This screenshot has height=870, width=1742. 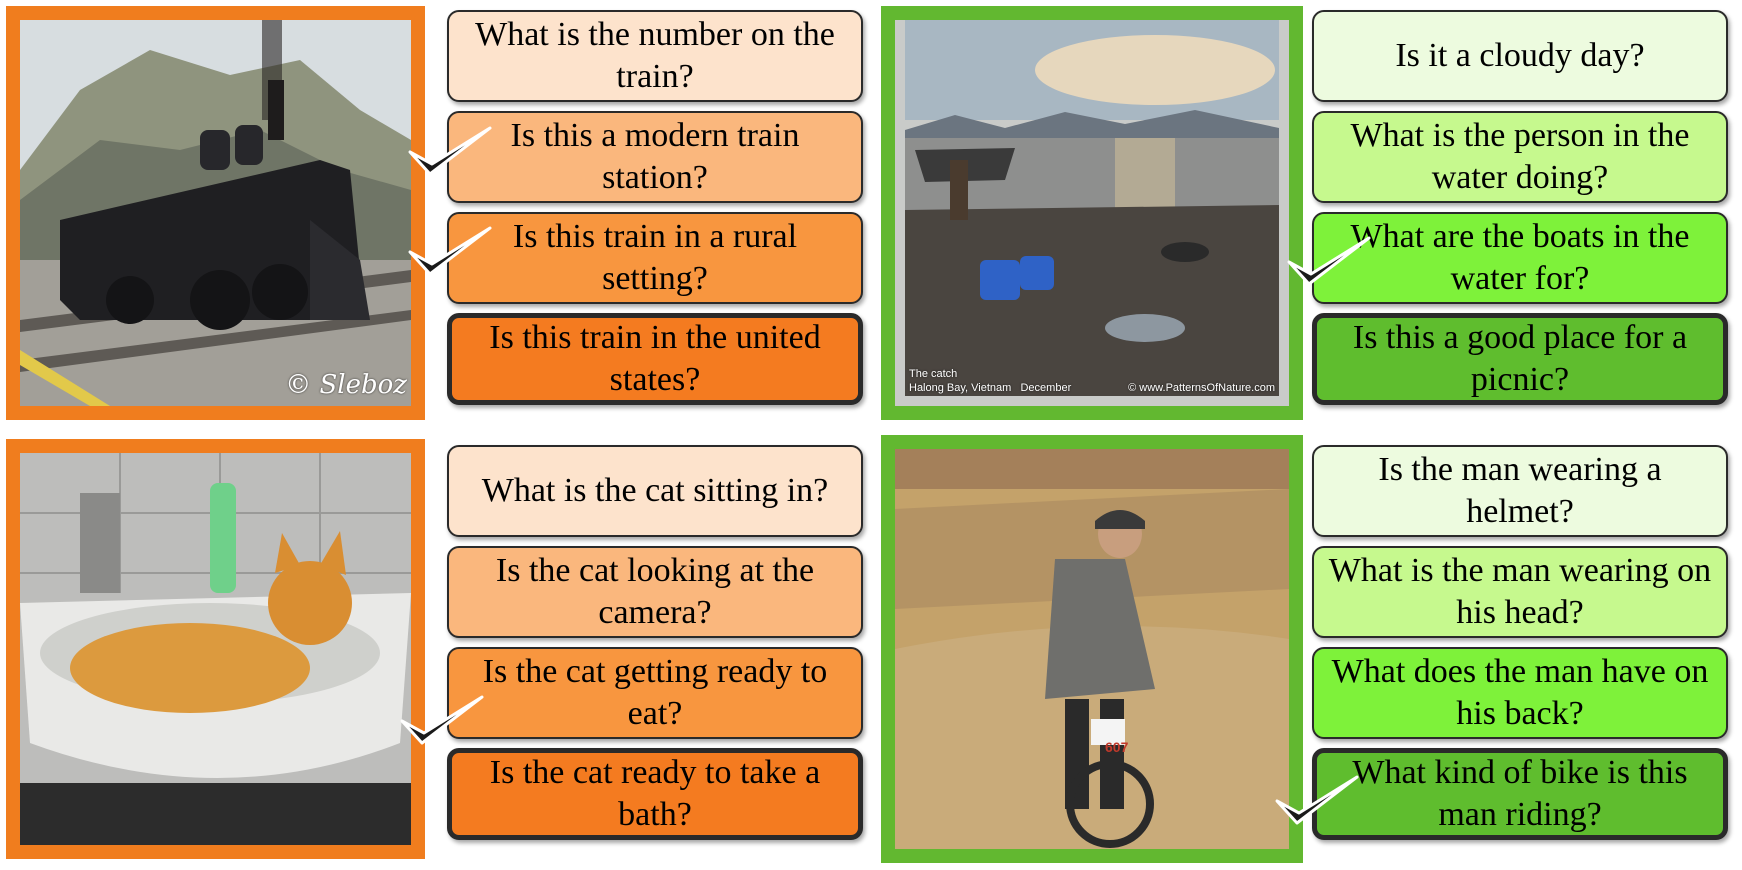 I want to click on photo-watermark: © Sleboz, so click(x=346, y=385).